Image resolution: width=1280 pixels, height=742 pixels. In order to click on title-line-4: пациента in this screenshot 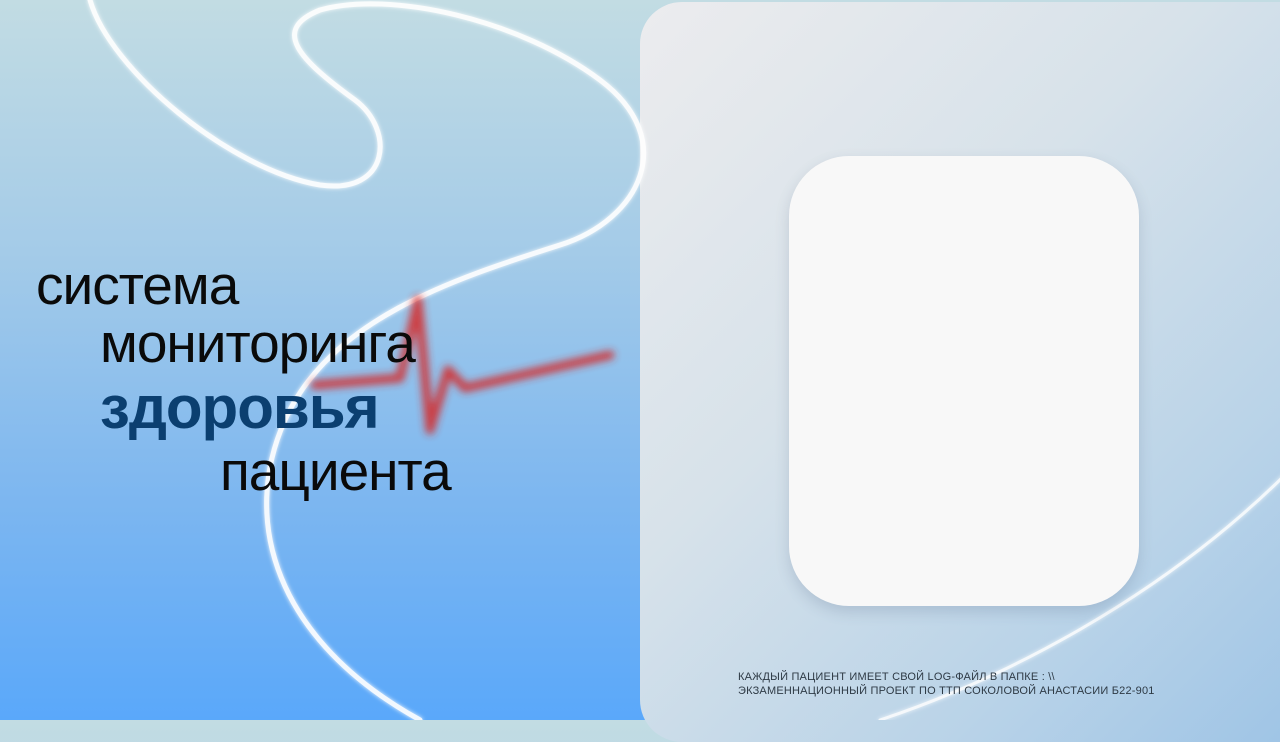, I will do `click(336, 471)`.